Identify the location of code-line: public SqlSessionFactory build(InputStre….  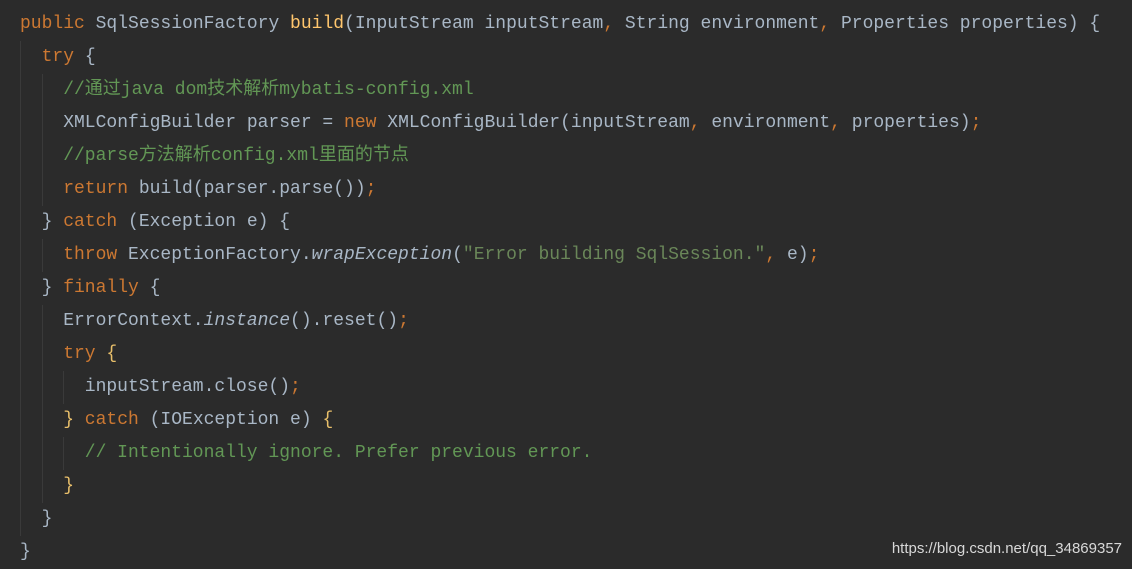
(560, 24).